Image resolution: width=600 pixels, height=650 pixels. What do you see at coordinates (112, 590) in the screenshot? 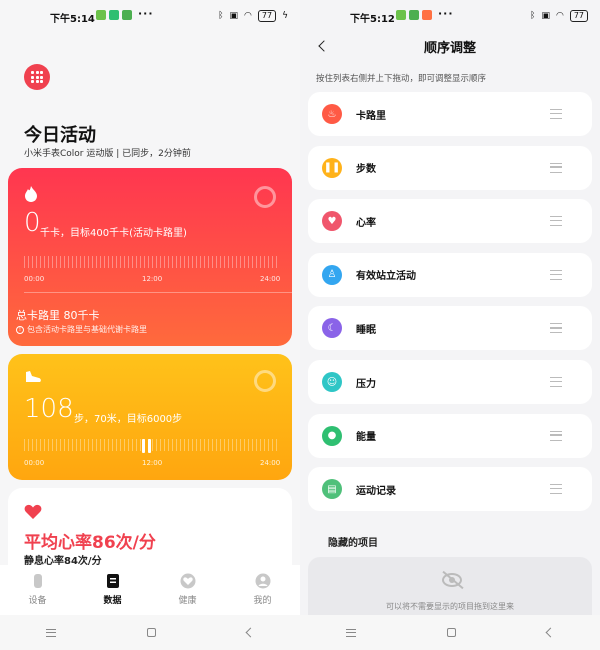
I see `nav-data: 数据` at bounding box center [112, 590].